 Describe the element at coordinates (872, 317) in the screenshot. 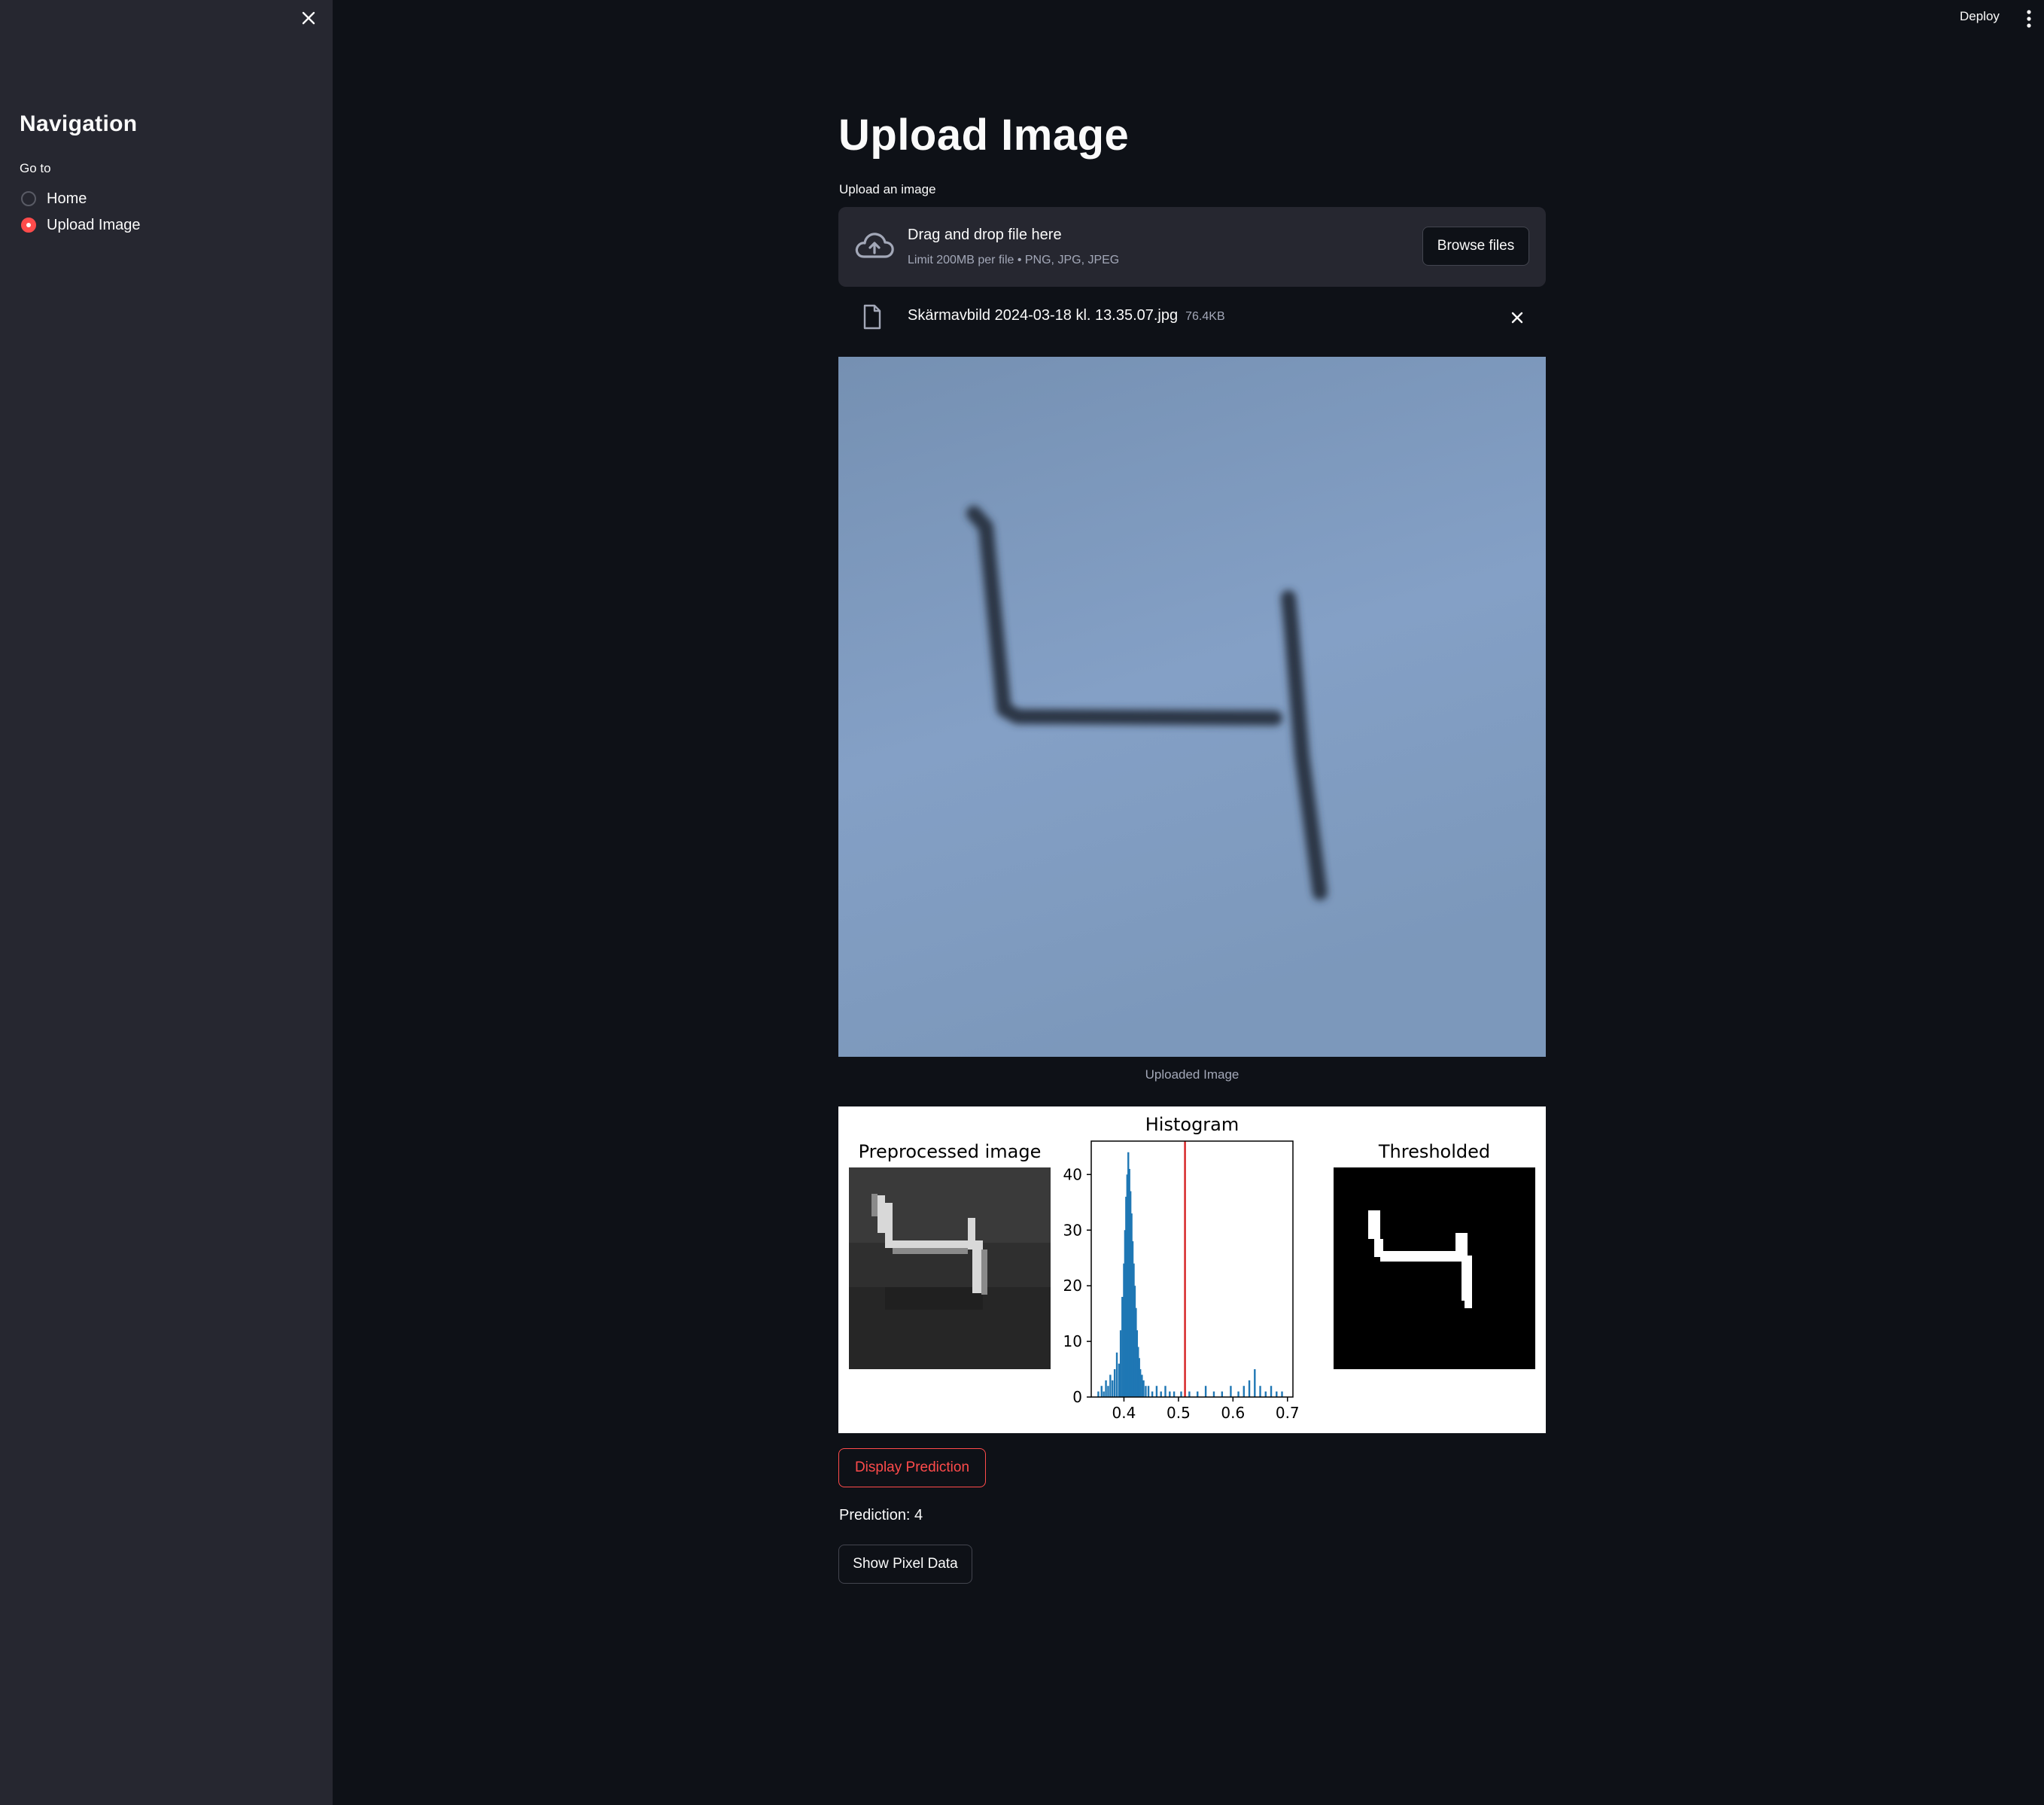

I see `file-icon` at that location.